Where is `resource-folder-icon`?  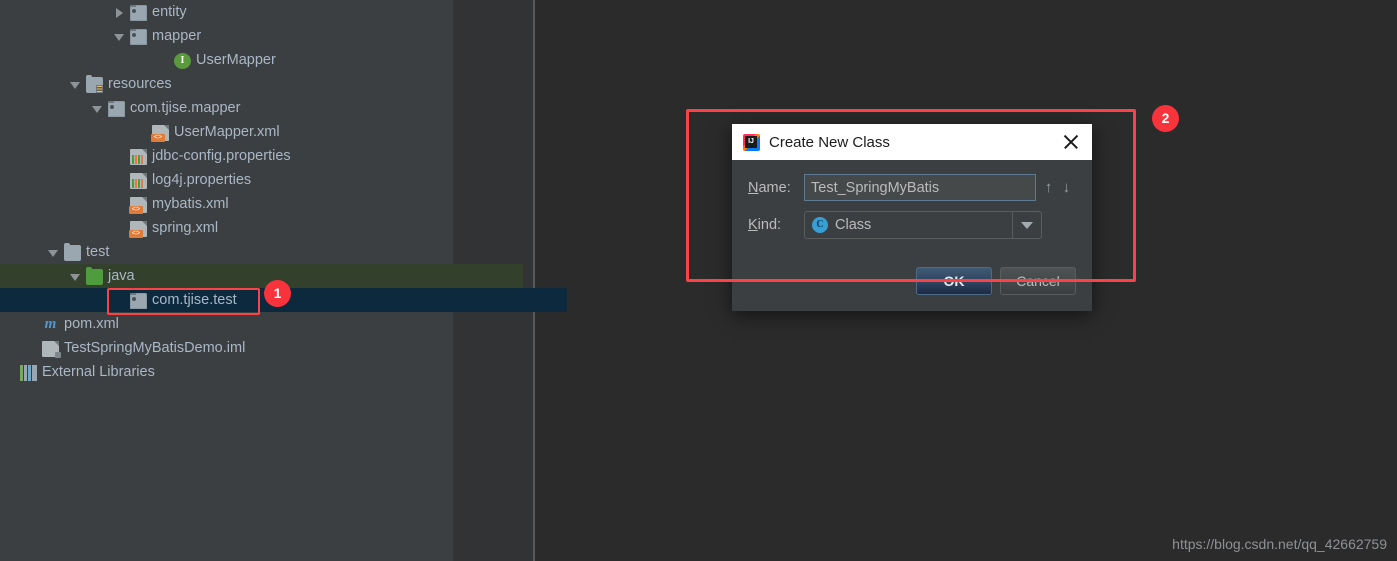
resource-folder-icon is located at coordinates (94, 84).